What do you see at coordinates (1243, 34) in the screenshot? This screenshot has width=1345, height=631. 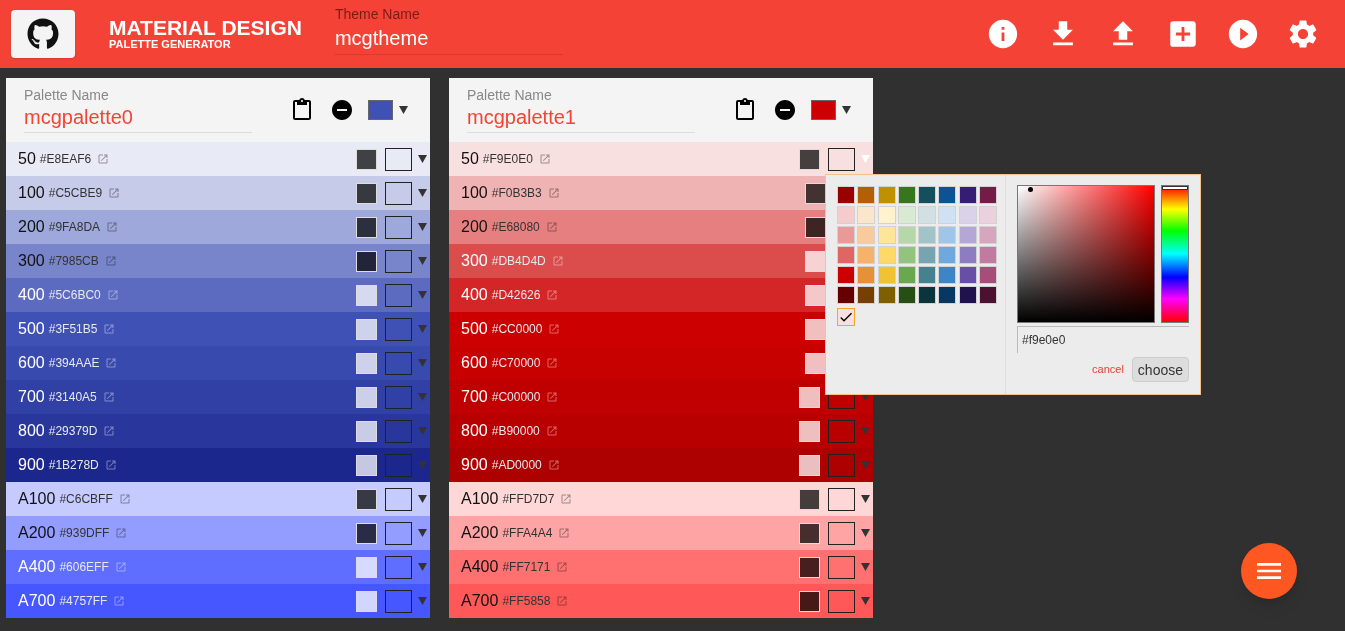 I see `play-icon` at bounding box center [1243, 34].